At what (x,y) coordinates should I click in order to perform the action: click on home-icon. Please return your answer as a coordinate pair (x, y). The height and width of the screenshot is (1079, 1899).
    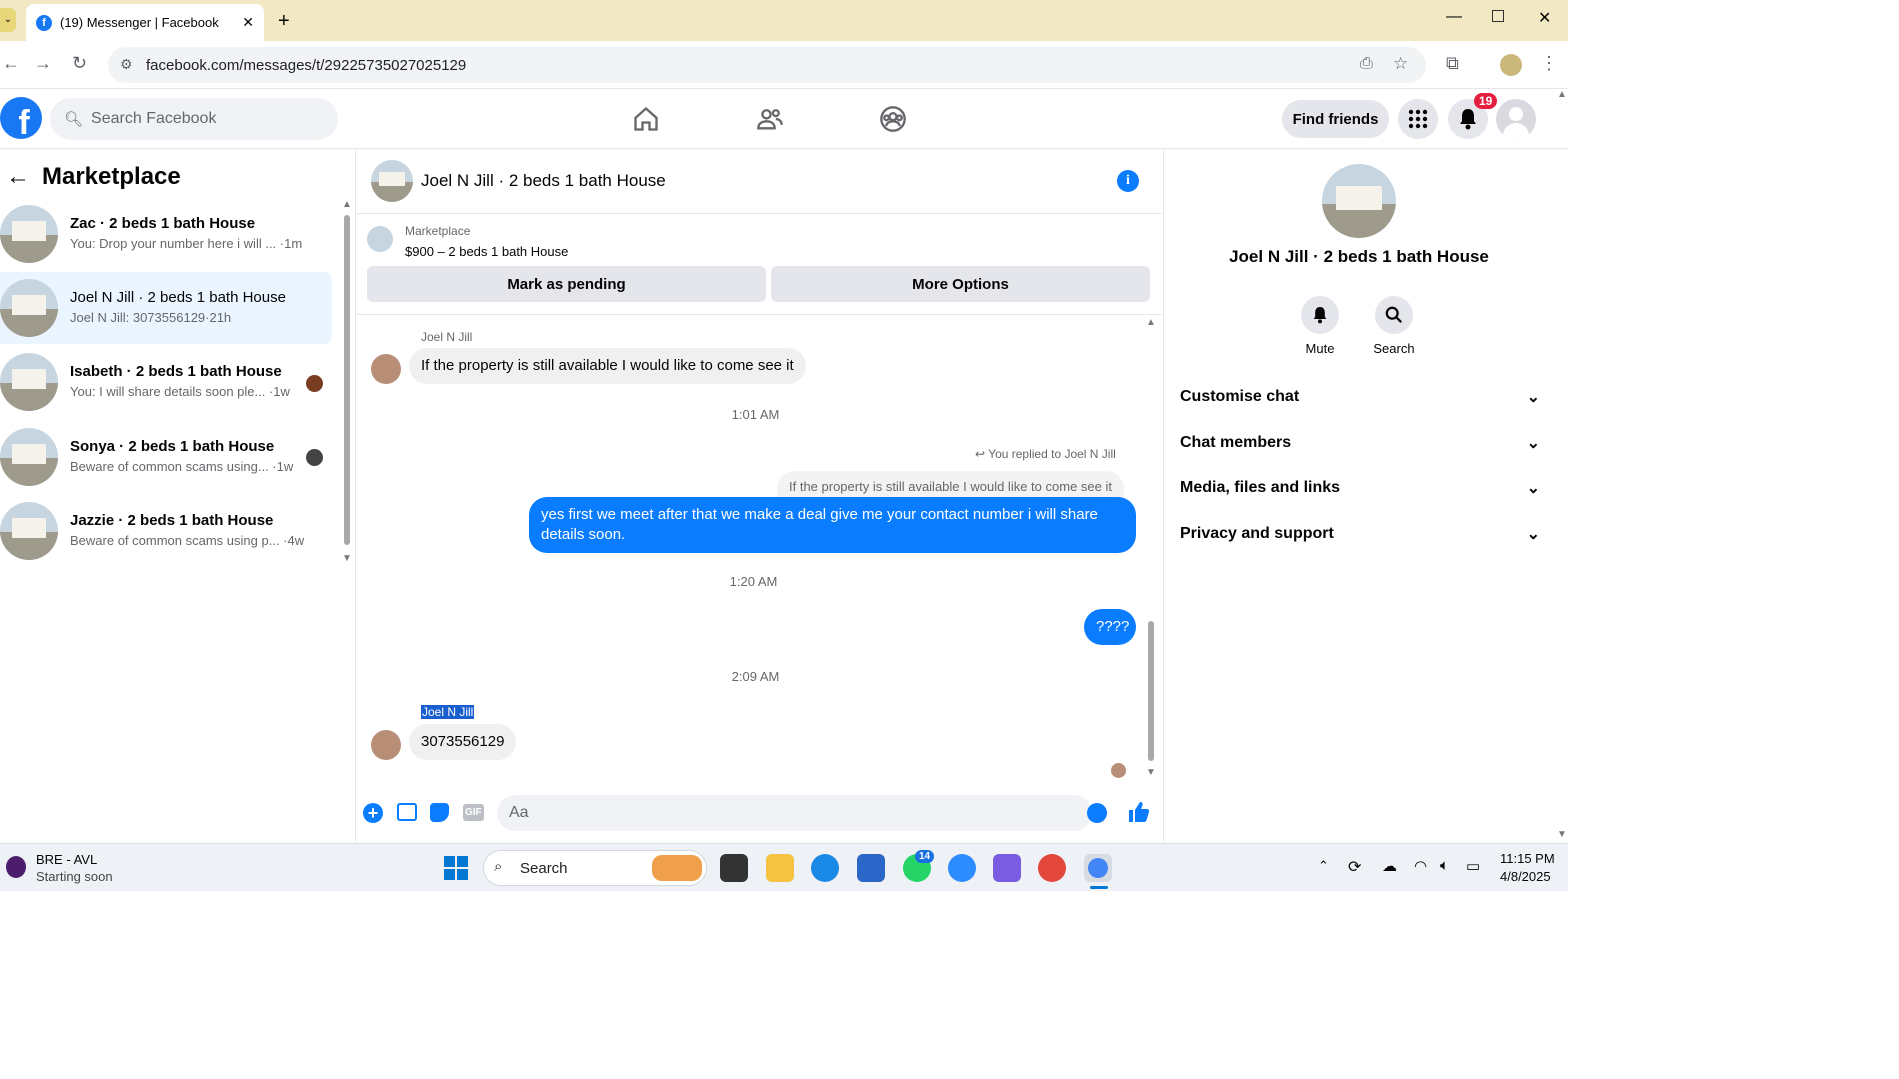
    Looking at the image, I should click on (646, 121).